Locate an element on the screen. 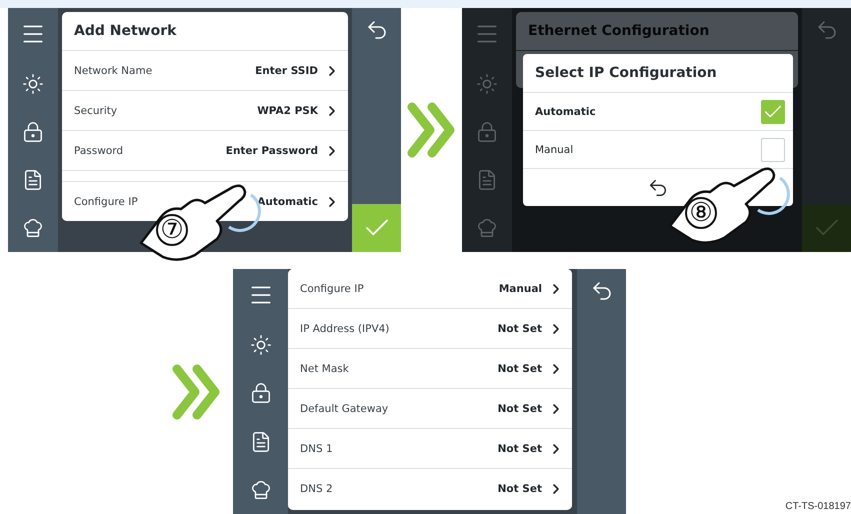 The width and height of the screenshot is (851, 514). option-label: Automatic is located at coordinates (565, 112).